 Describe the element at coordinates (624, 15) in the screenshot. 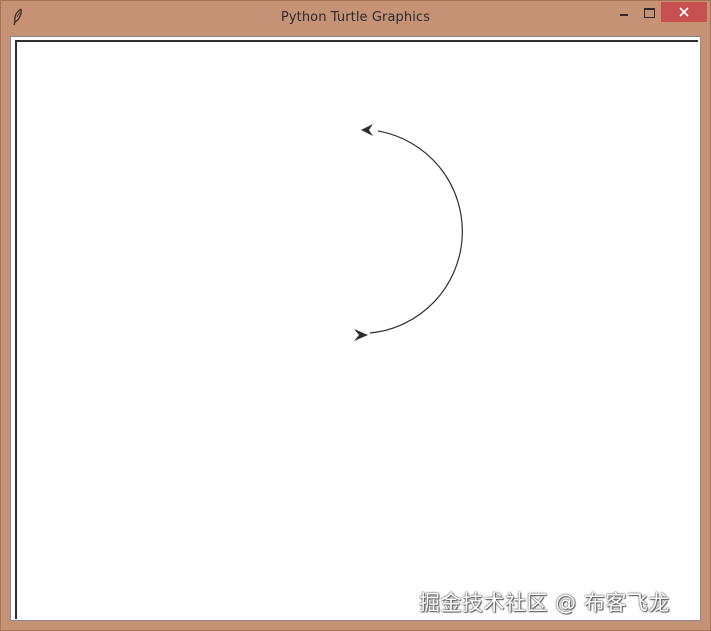

I see `minimize-icon` at that location.